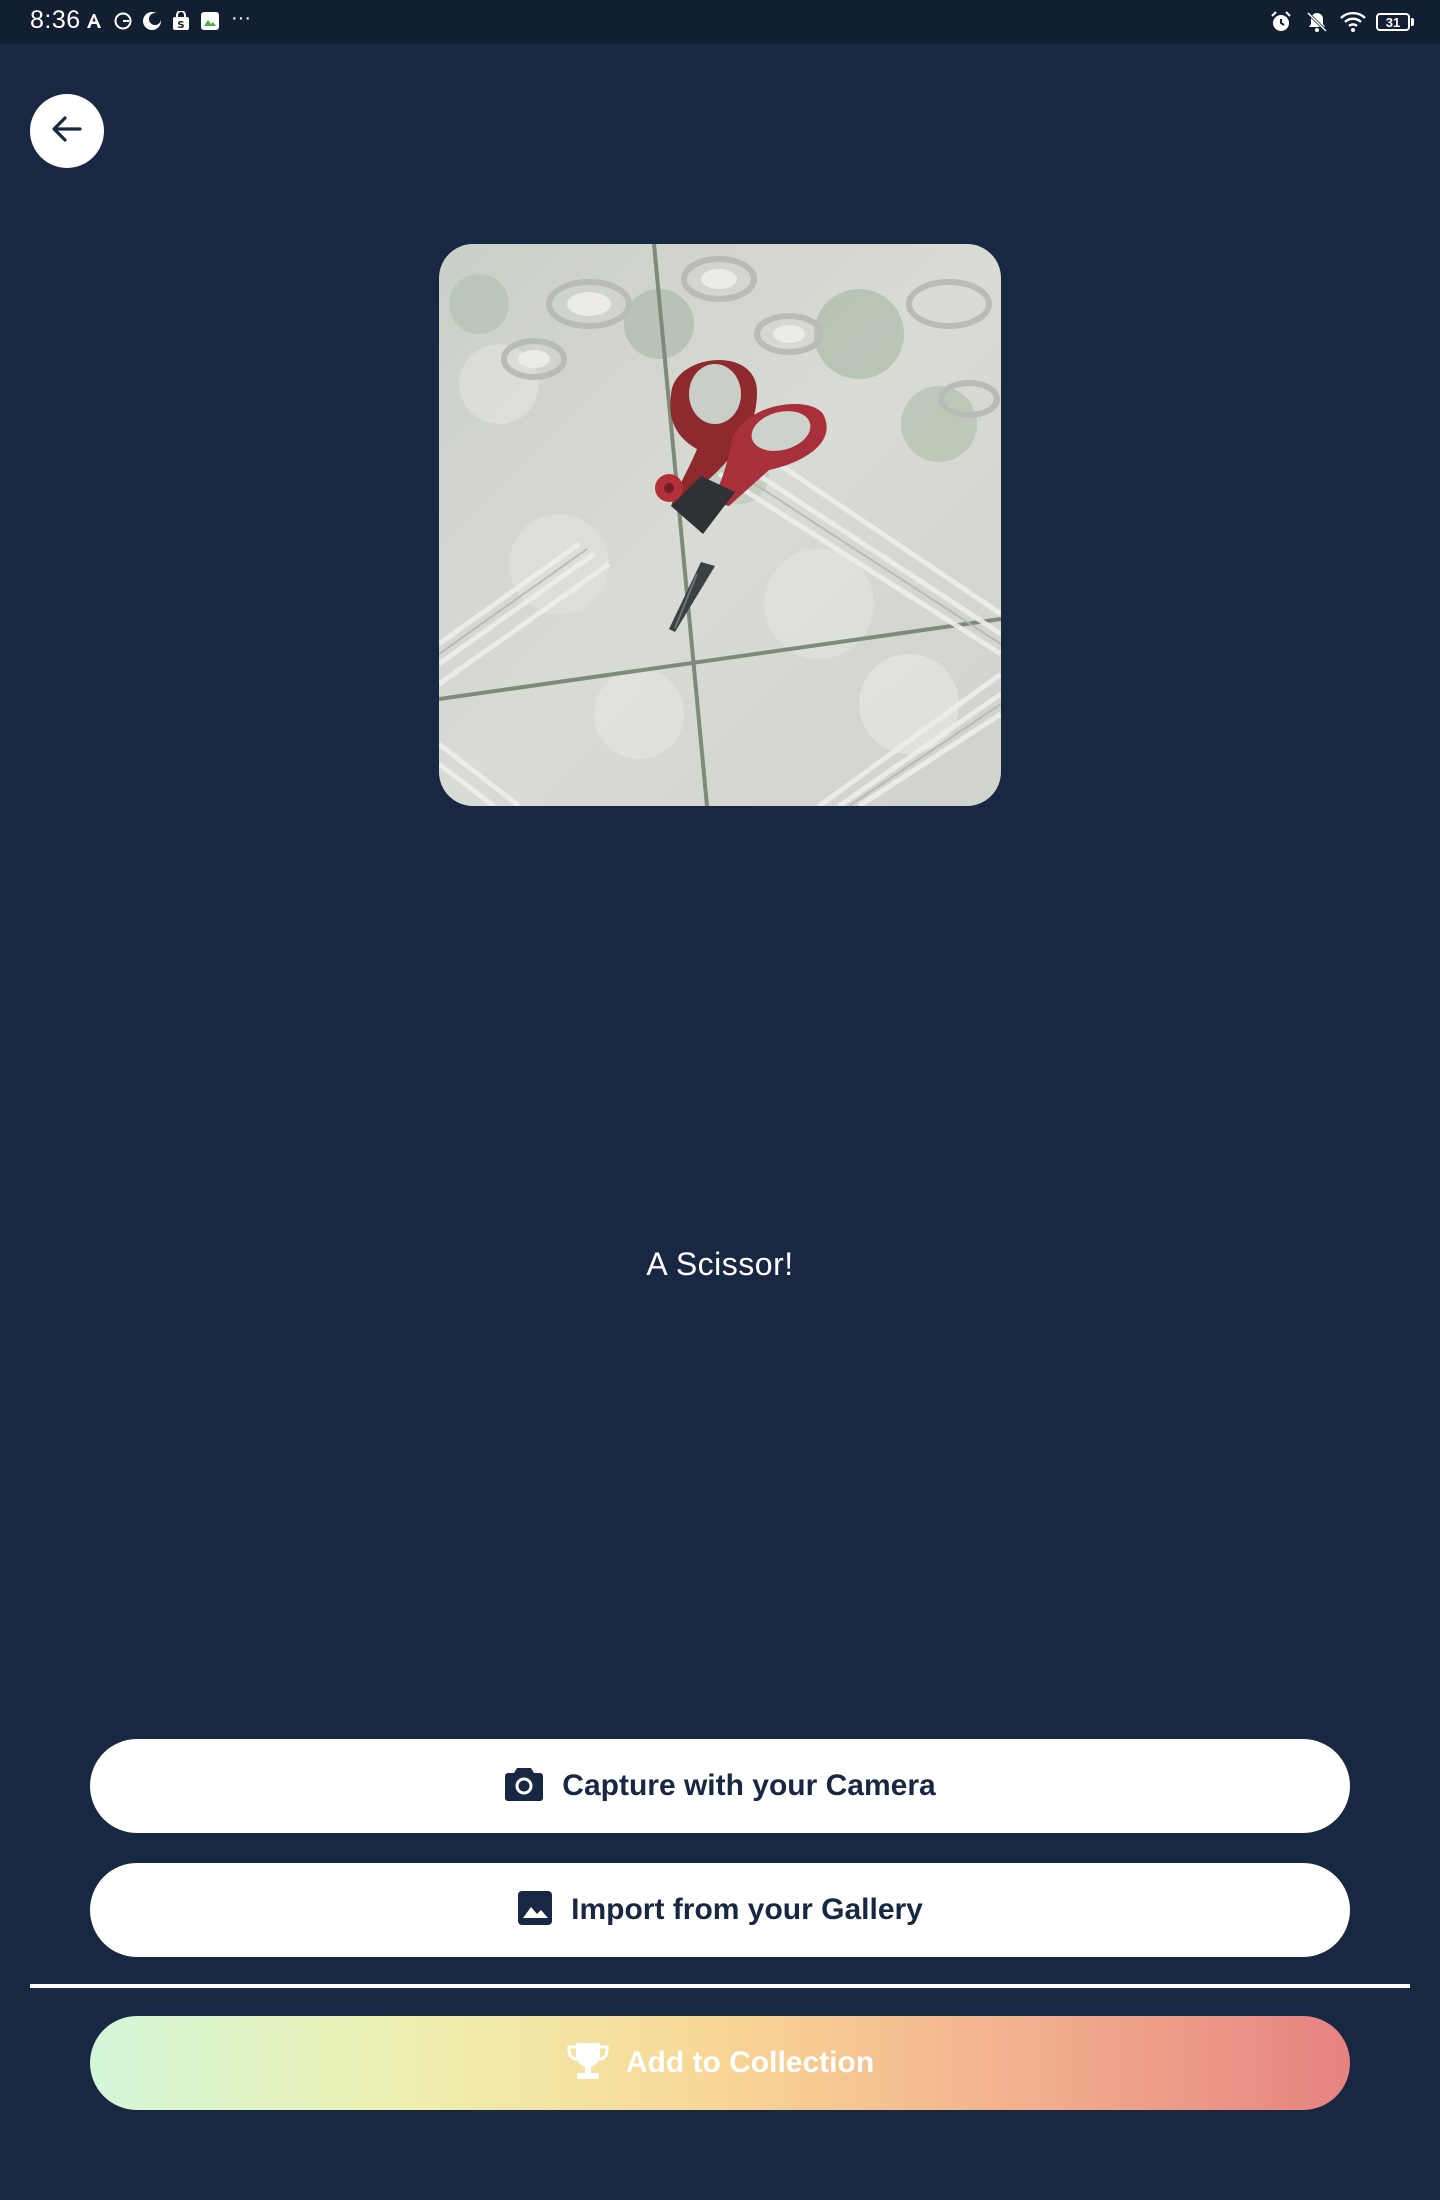 The height and width of the screenshot is (2200, 1440). Describe the element at coordinates (535, 1910) in the screenshot. I see `image-icon` at that location.